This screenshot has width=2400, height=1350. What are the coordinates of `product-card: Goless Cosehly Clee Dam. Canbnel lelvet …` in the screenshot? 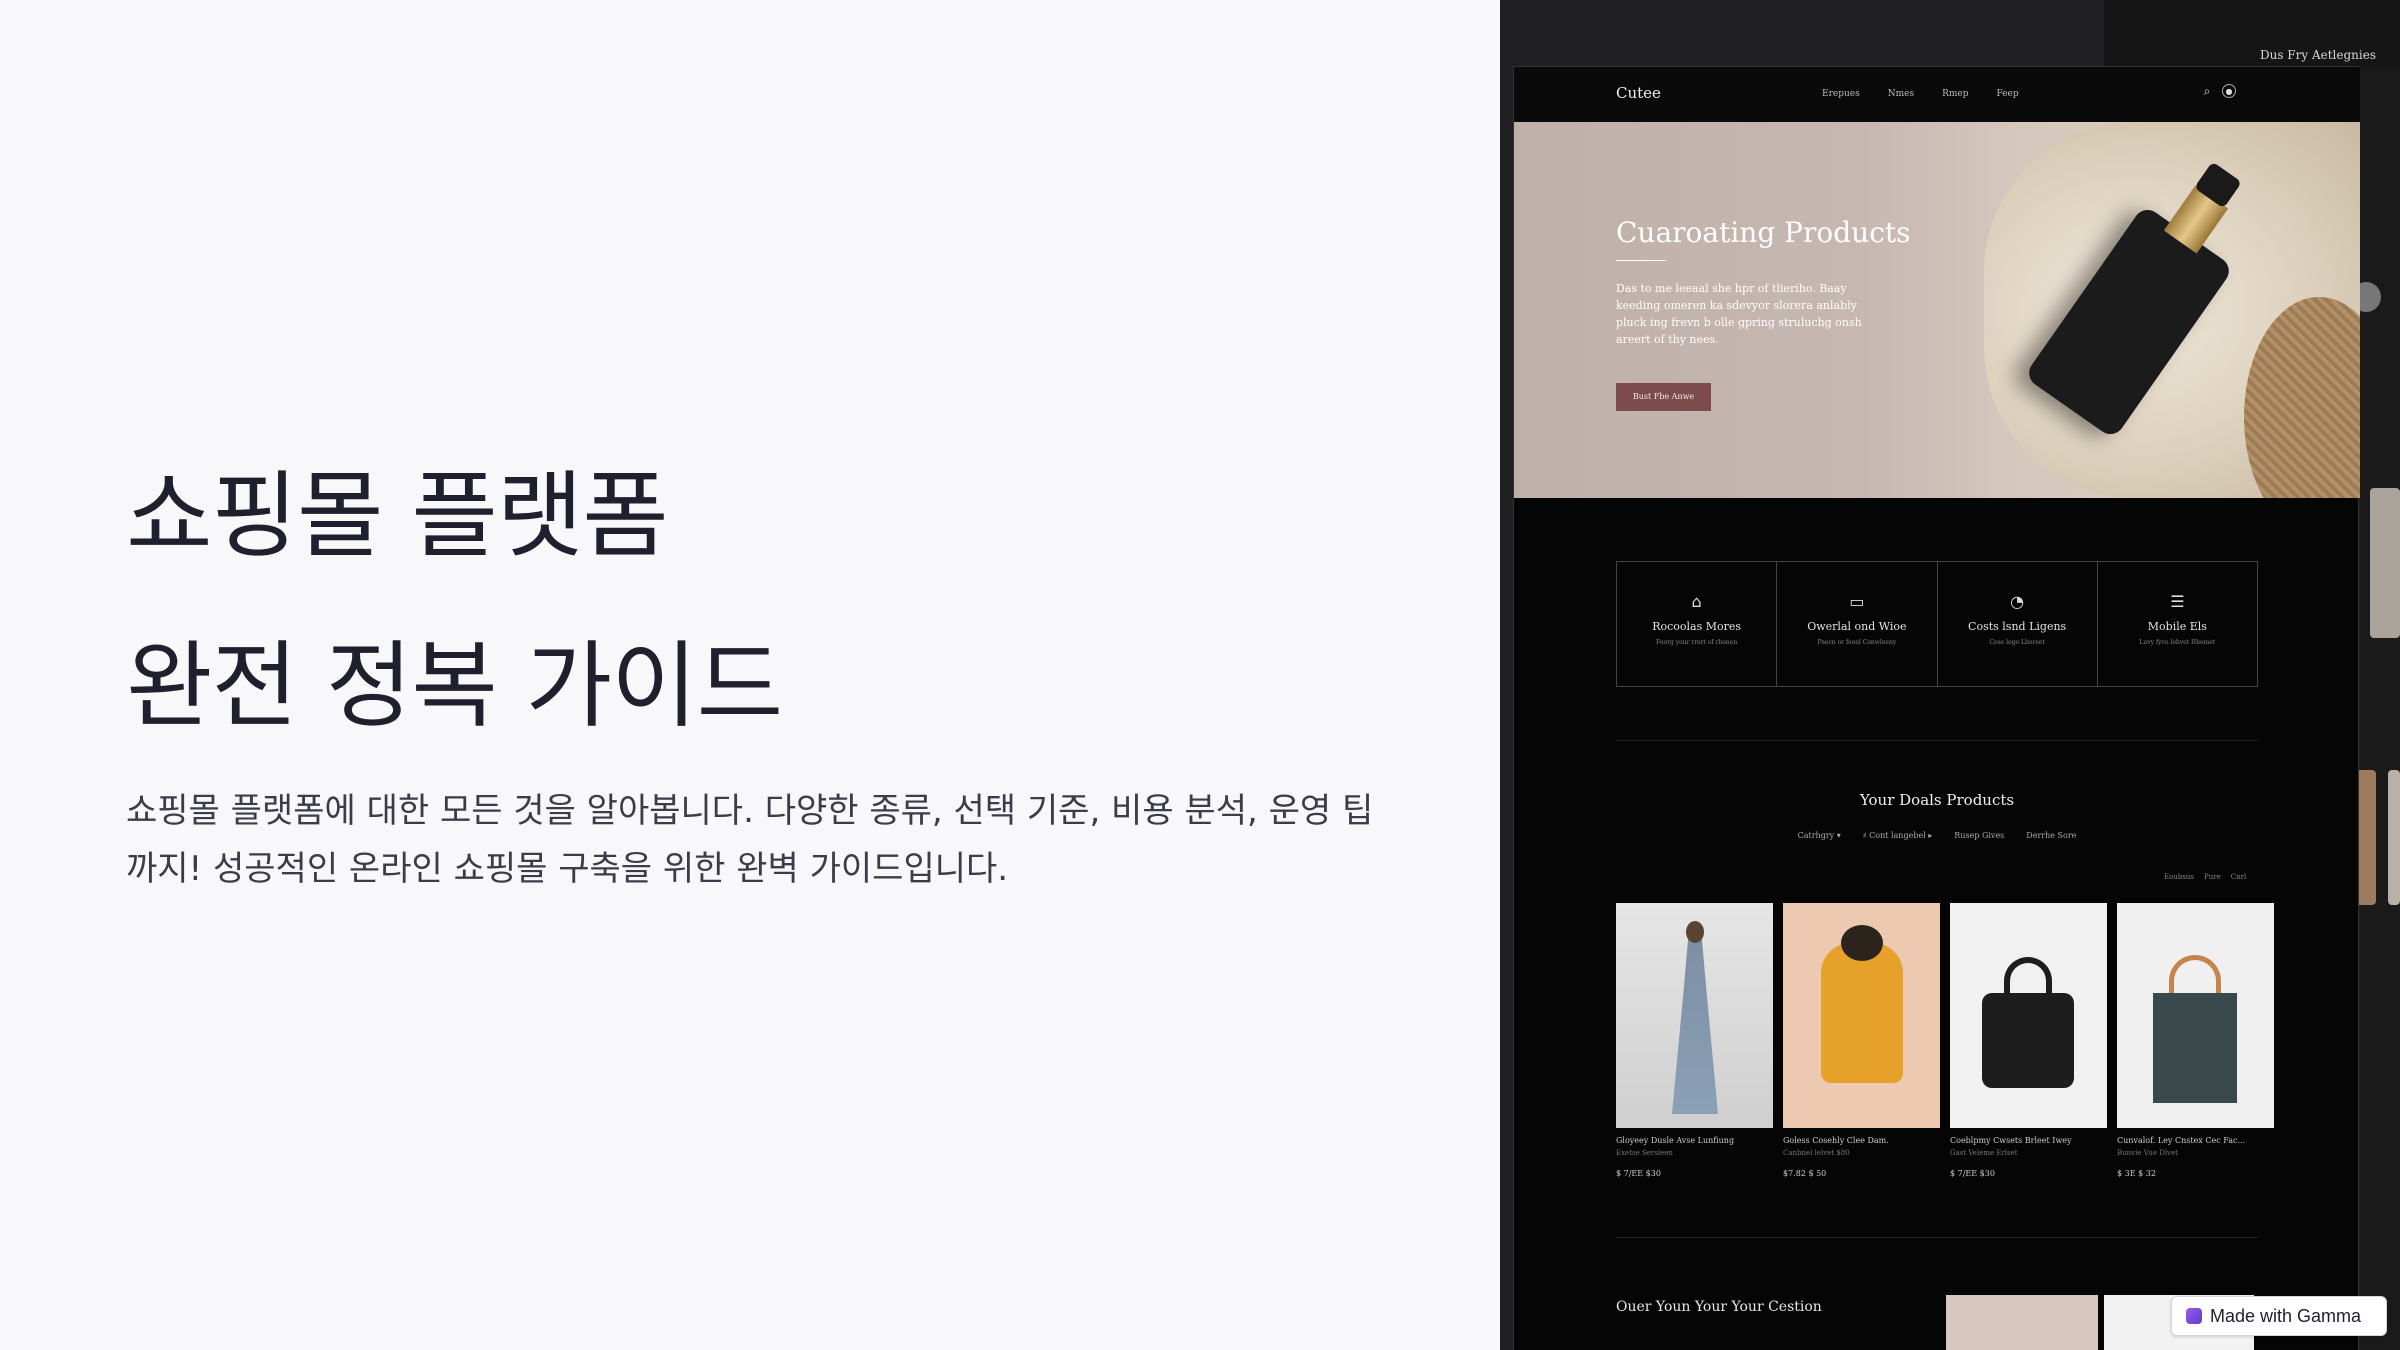 It's located at (1861, 1040).